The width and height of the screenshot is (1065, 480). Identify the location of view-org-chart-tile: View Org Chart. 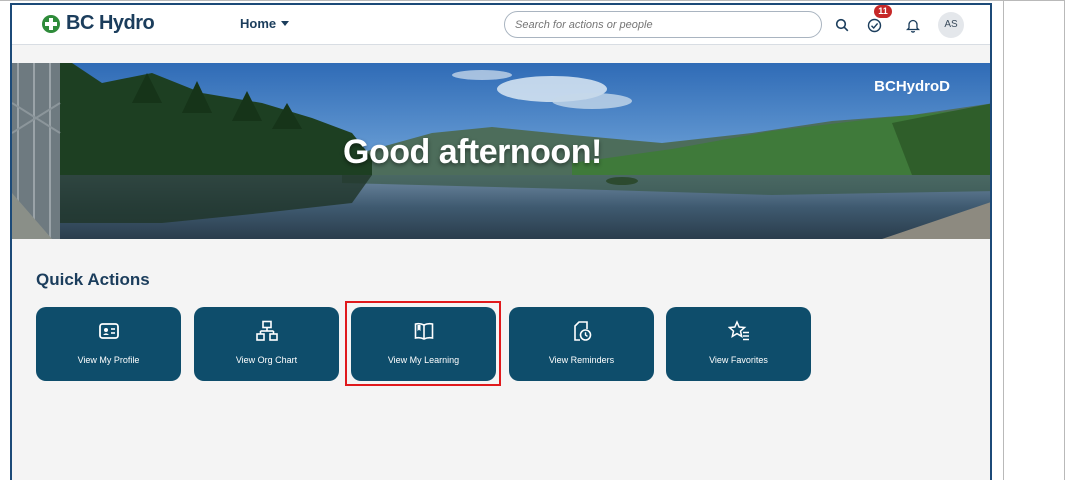
(266, 344).